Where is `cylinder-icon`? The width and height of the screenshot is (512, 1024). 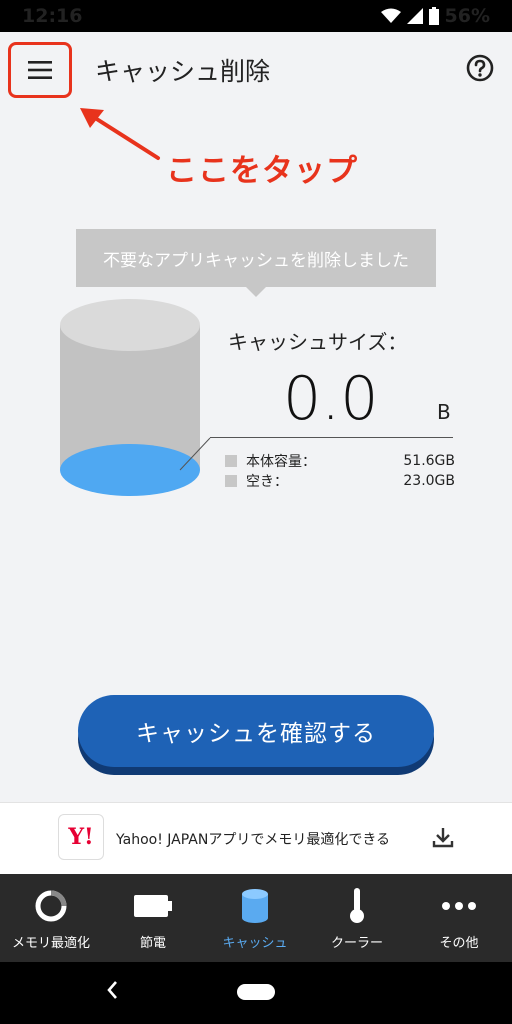 cylinder-icon is located at coordinates (255, 906).